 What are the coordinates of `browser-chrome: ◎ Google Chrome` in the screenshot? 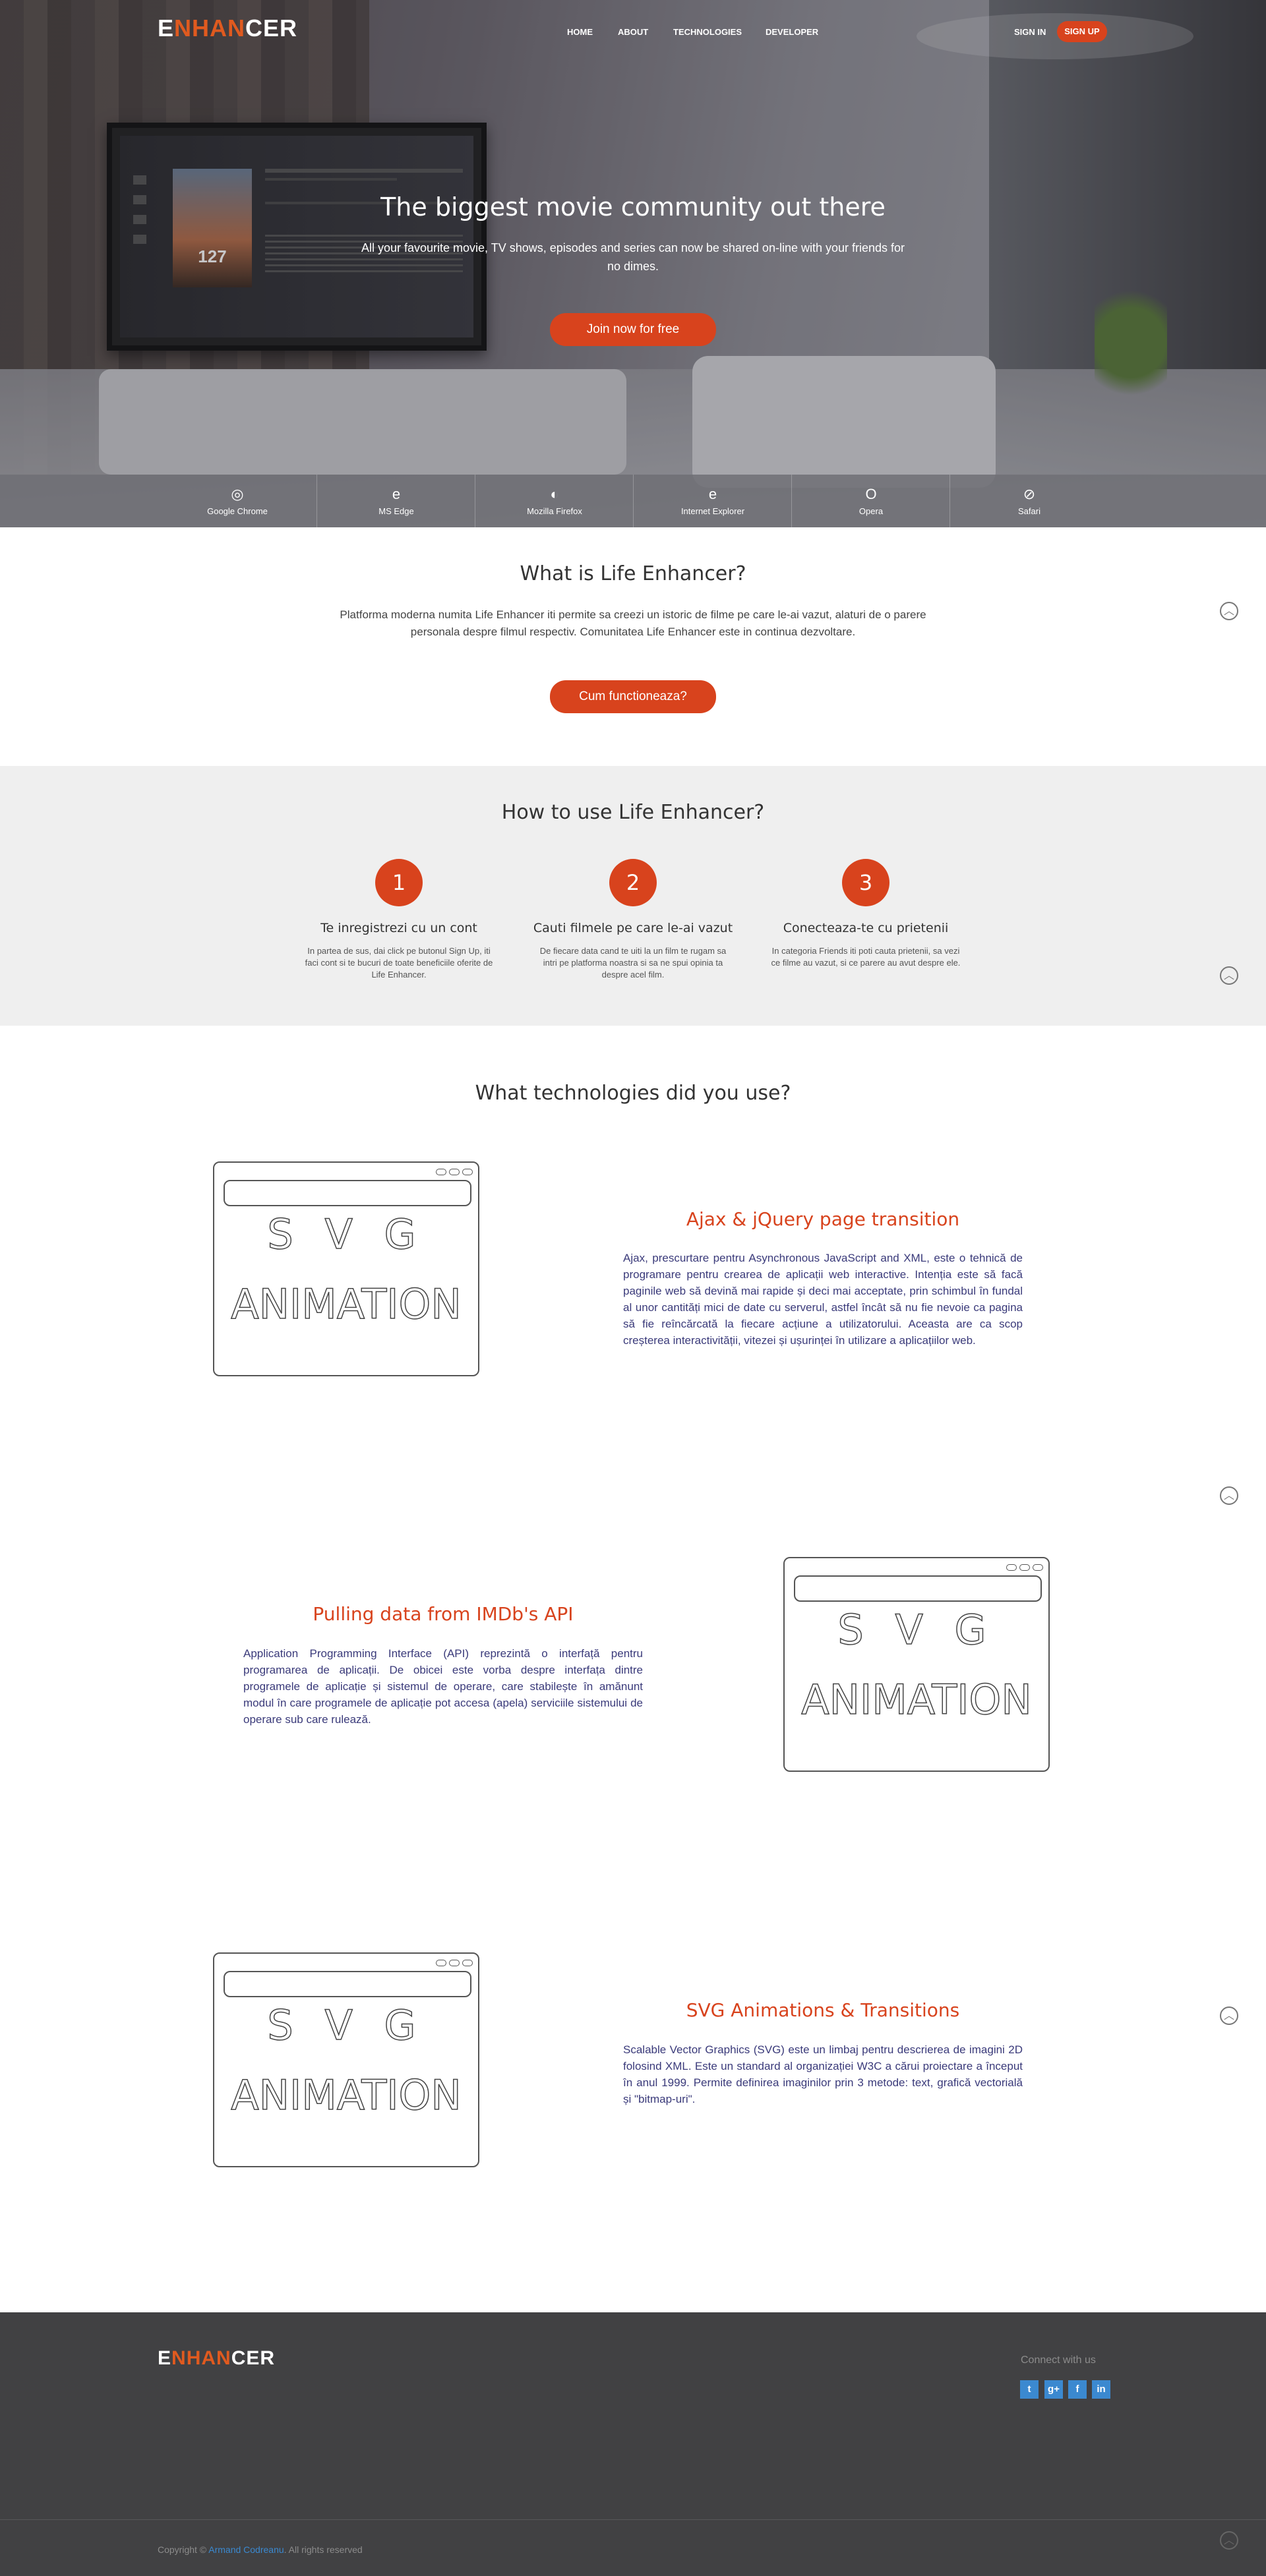 It's located at (237, 501).